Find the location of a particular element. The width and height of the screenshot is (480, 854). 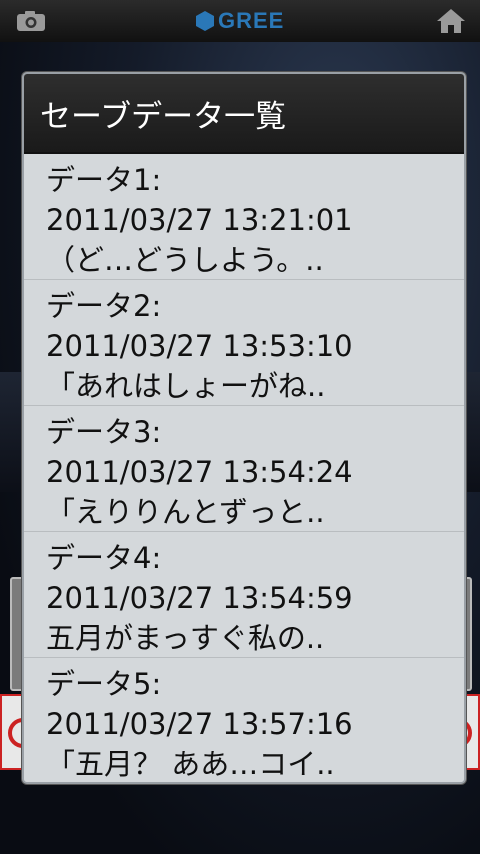

gree-brand-text: GREE is located at coordinates (251, 20).